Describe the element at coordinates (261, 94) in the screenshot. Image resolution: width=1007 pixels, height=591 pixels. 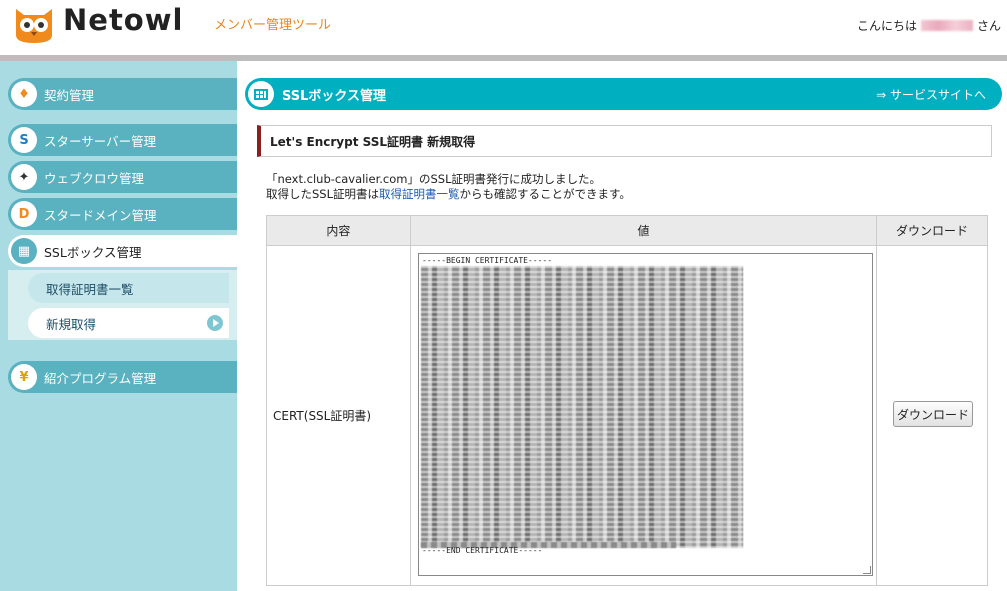
I see `ssl-box-icon` at that location.